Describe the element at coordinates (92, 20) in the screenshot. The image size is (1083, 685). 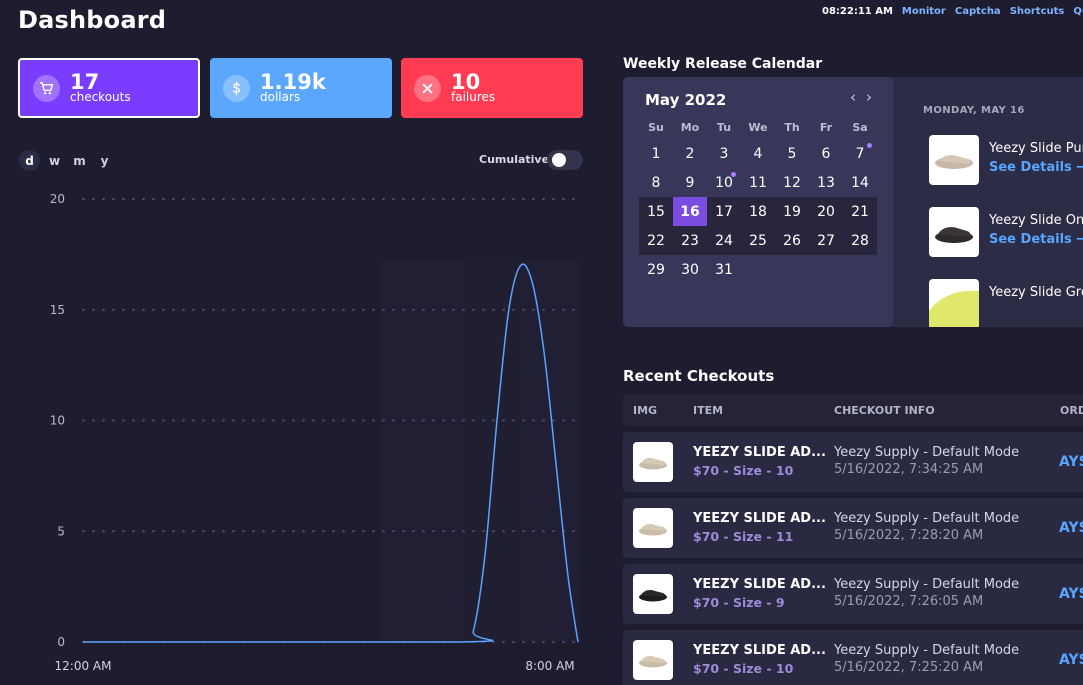
I see `page-title: Dashboard` at that location.